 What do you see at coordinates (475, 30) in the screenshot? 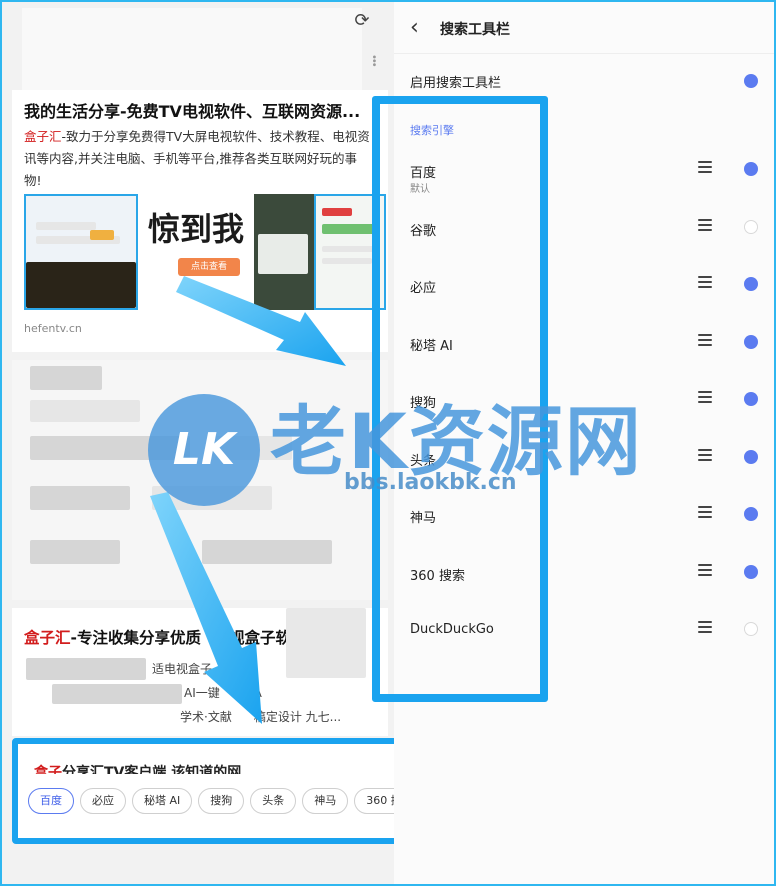
I see `page-title: 搜索工具栏` at bounding box center [475, 30].